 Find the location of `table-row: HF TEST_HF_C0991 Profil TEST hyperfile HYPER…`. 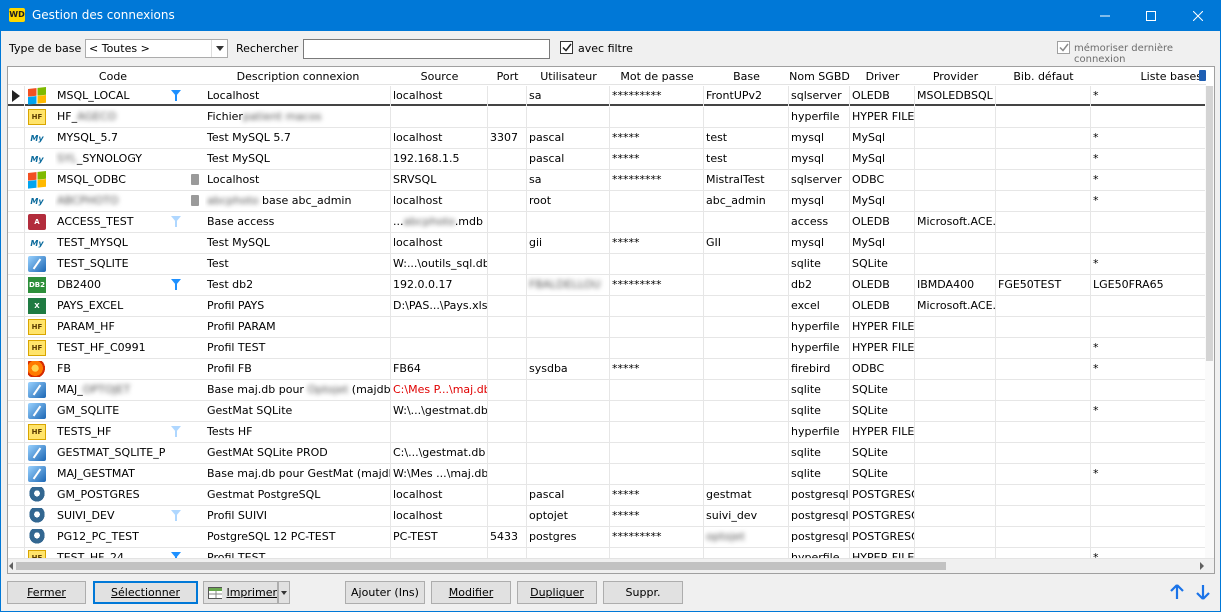

table-row: HF TEST_HF_C0991 Profil TEST hyperfile HYPER… is located at coordinates (607, 348).